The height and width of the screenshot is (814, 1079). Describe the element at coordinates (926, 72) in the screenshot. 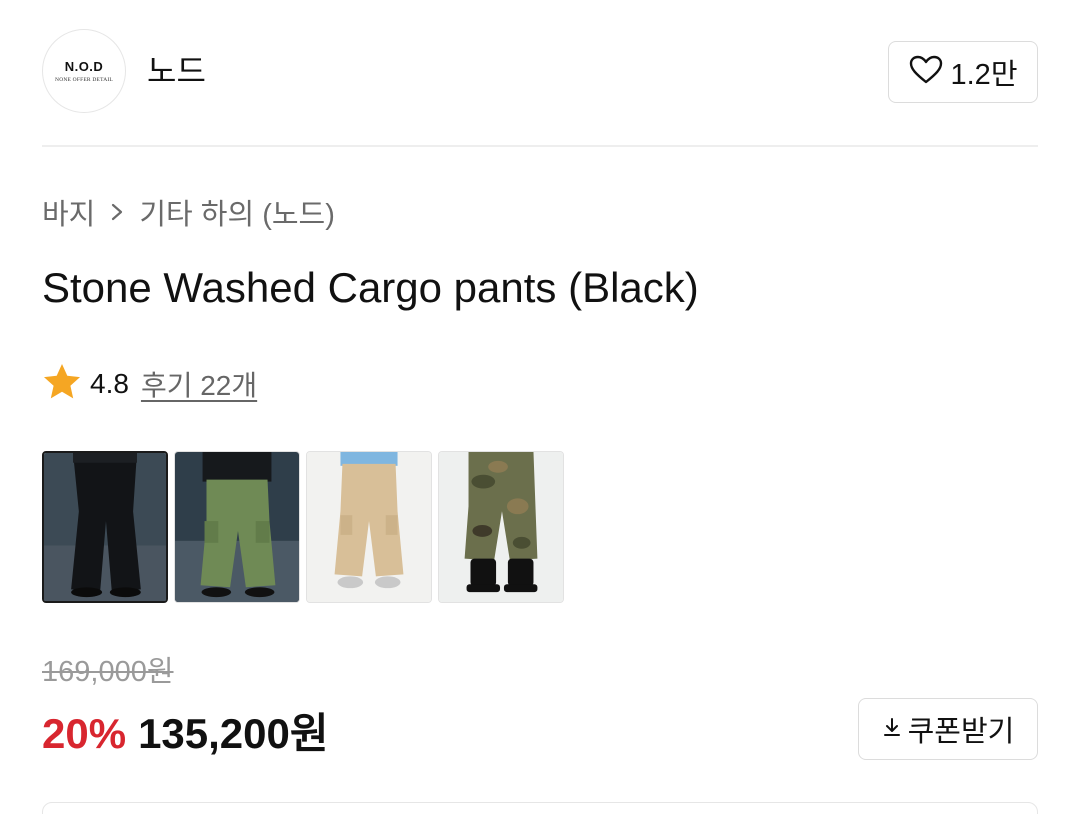

I see `heart-outline-icon` at that location.